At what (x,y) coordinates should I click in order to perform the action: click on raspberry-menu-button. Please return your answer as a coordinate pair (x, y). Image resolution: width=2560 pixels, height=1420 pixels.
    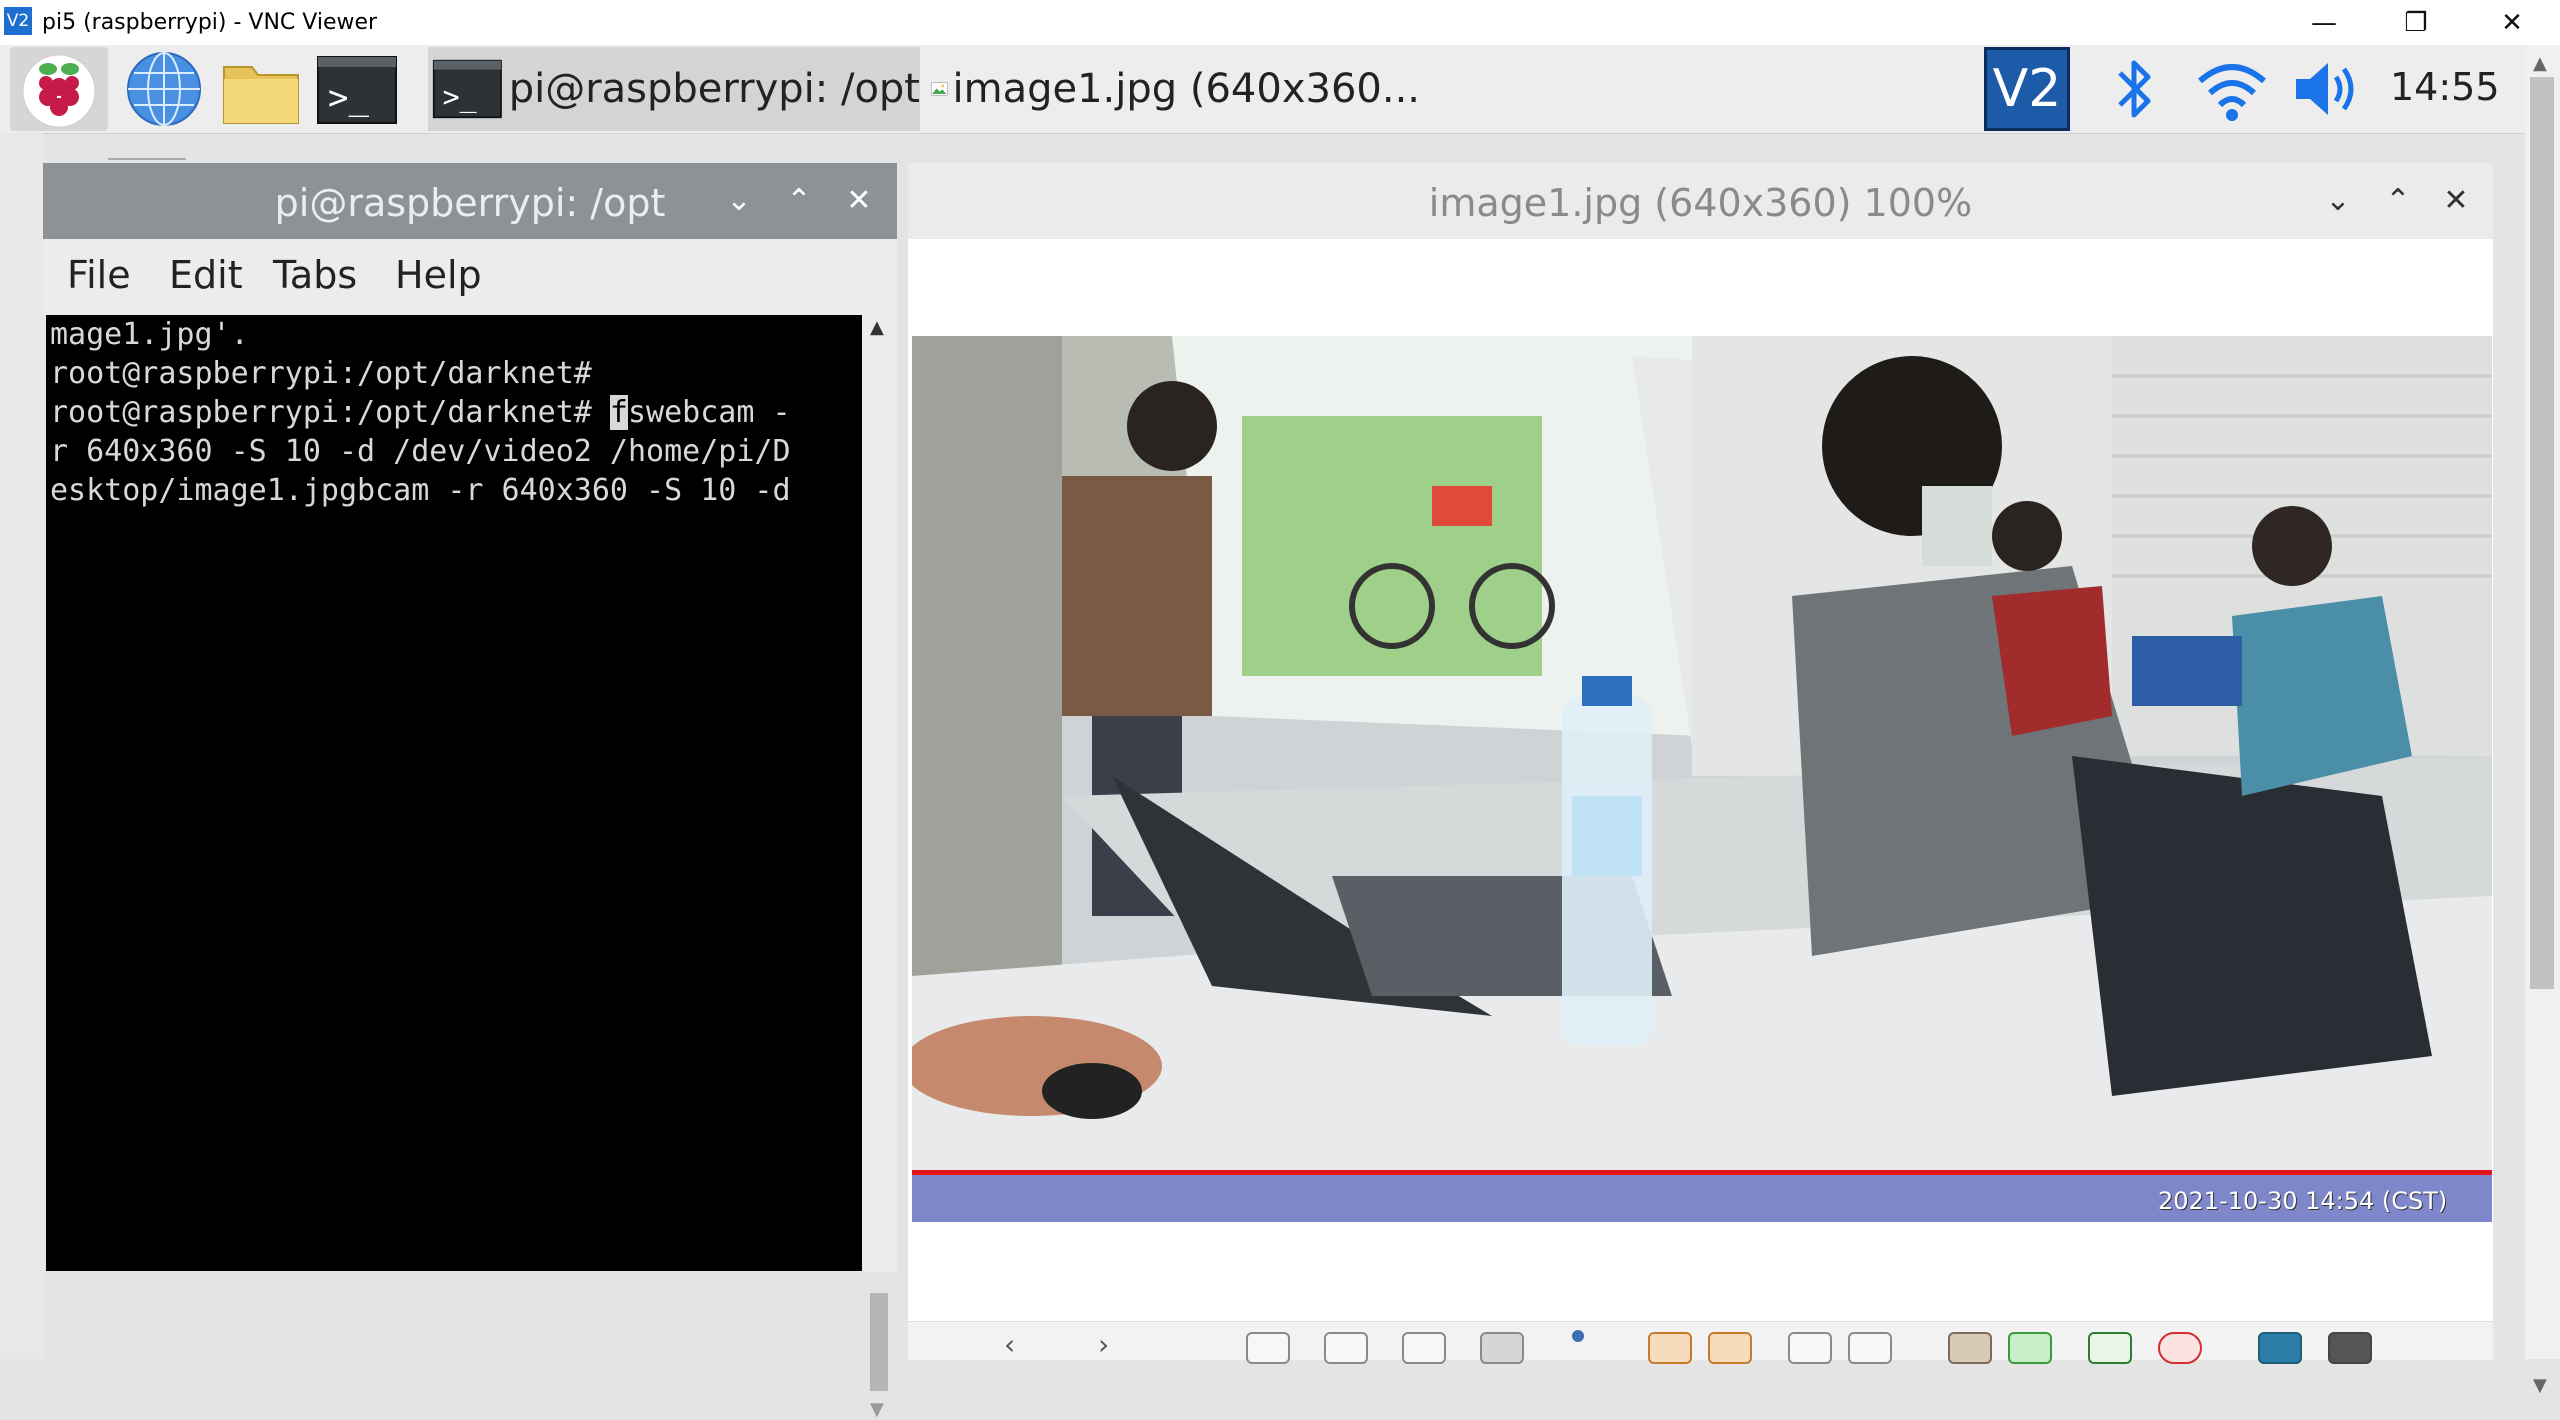
    Looking at the image, I should click on (59, 89).